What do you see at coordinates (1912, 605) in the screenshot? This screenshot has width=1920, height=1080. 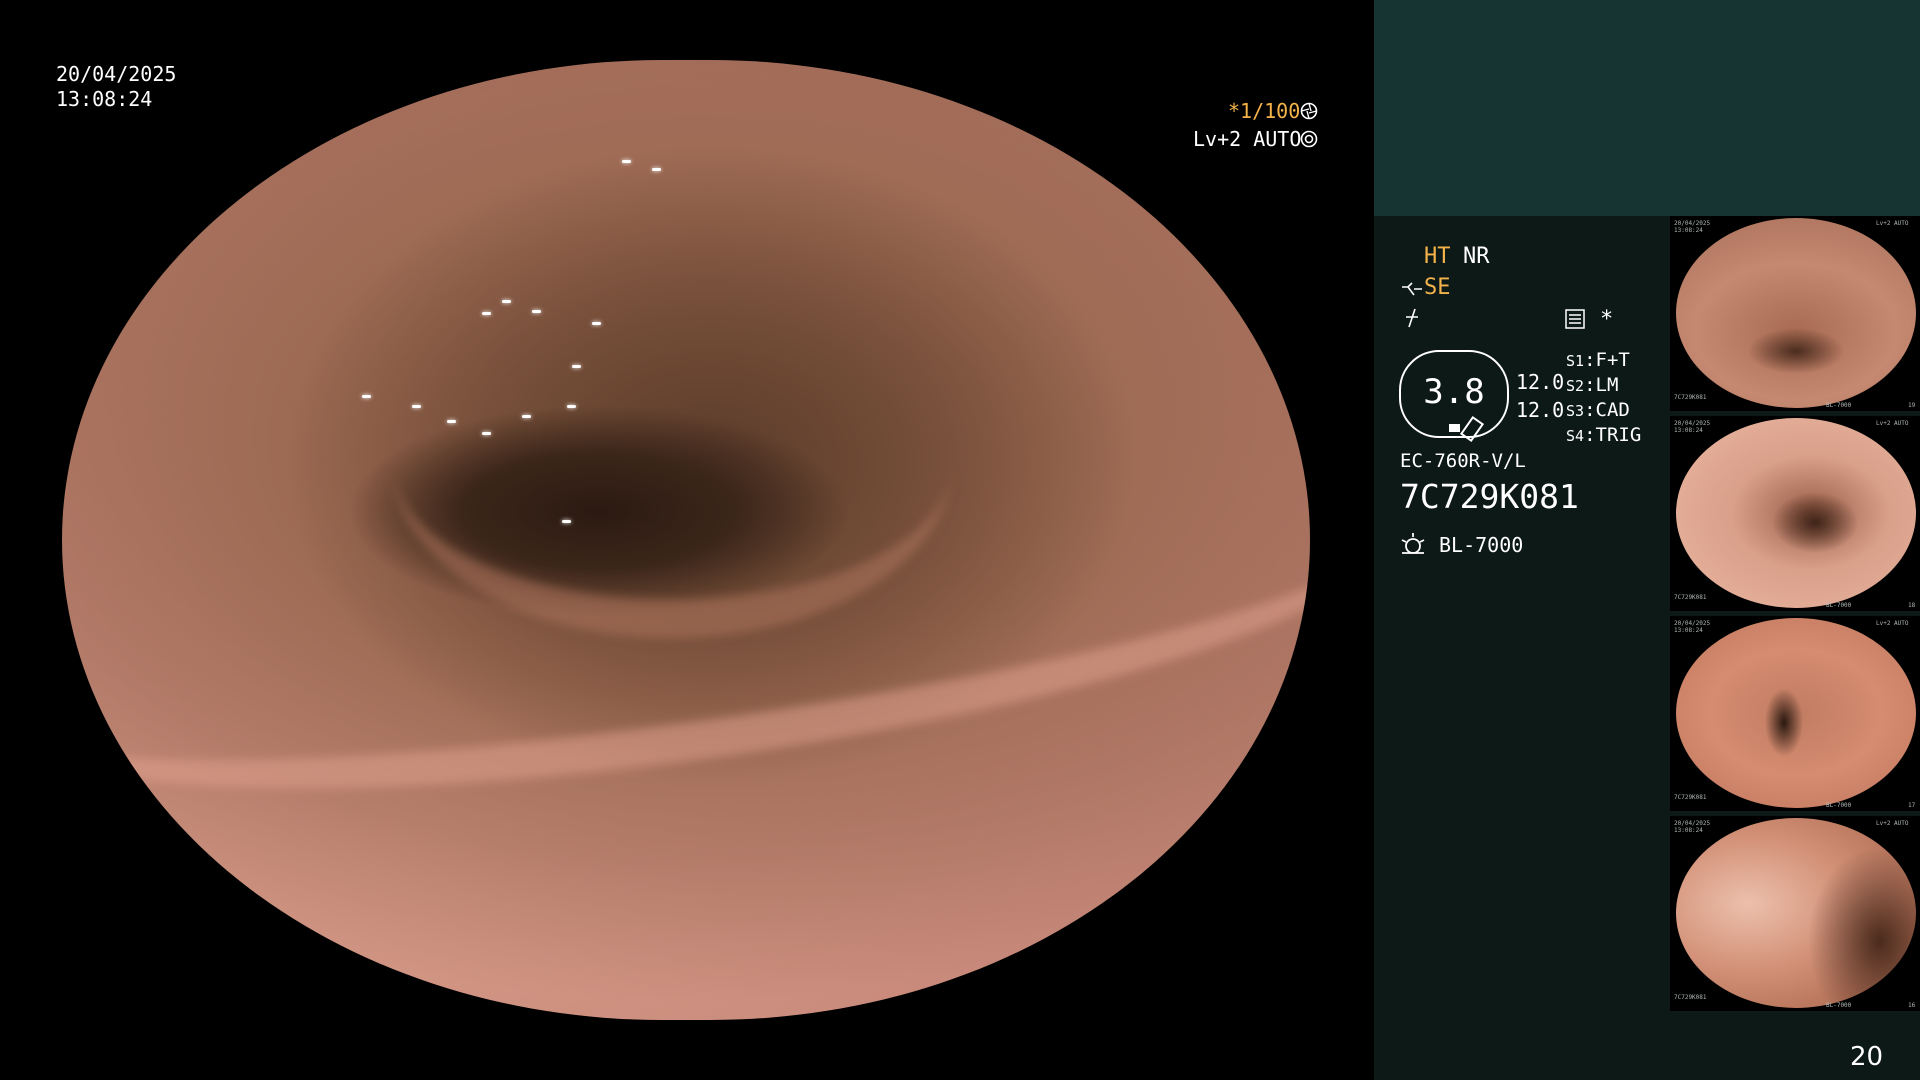 I see `thumbnail-index: 18` at bounding box center [1912, 605].